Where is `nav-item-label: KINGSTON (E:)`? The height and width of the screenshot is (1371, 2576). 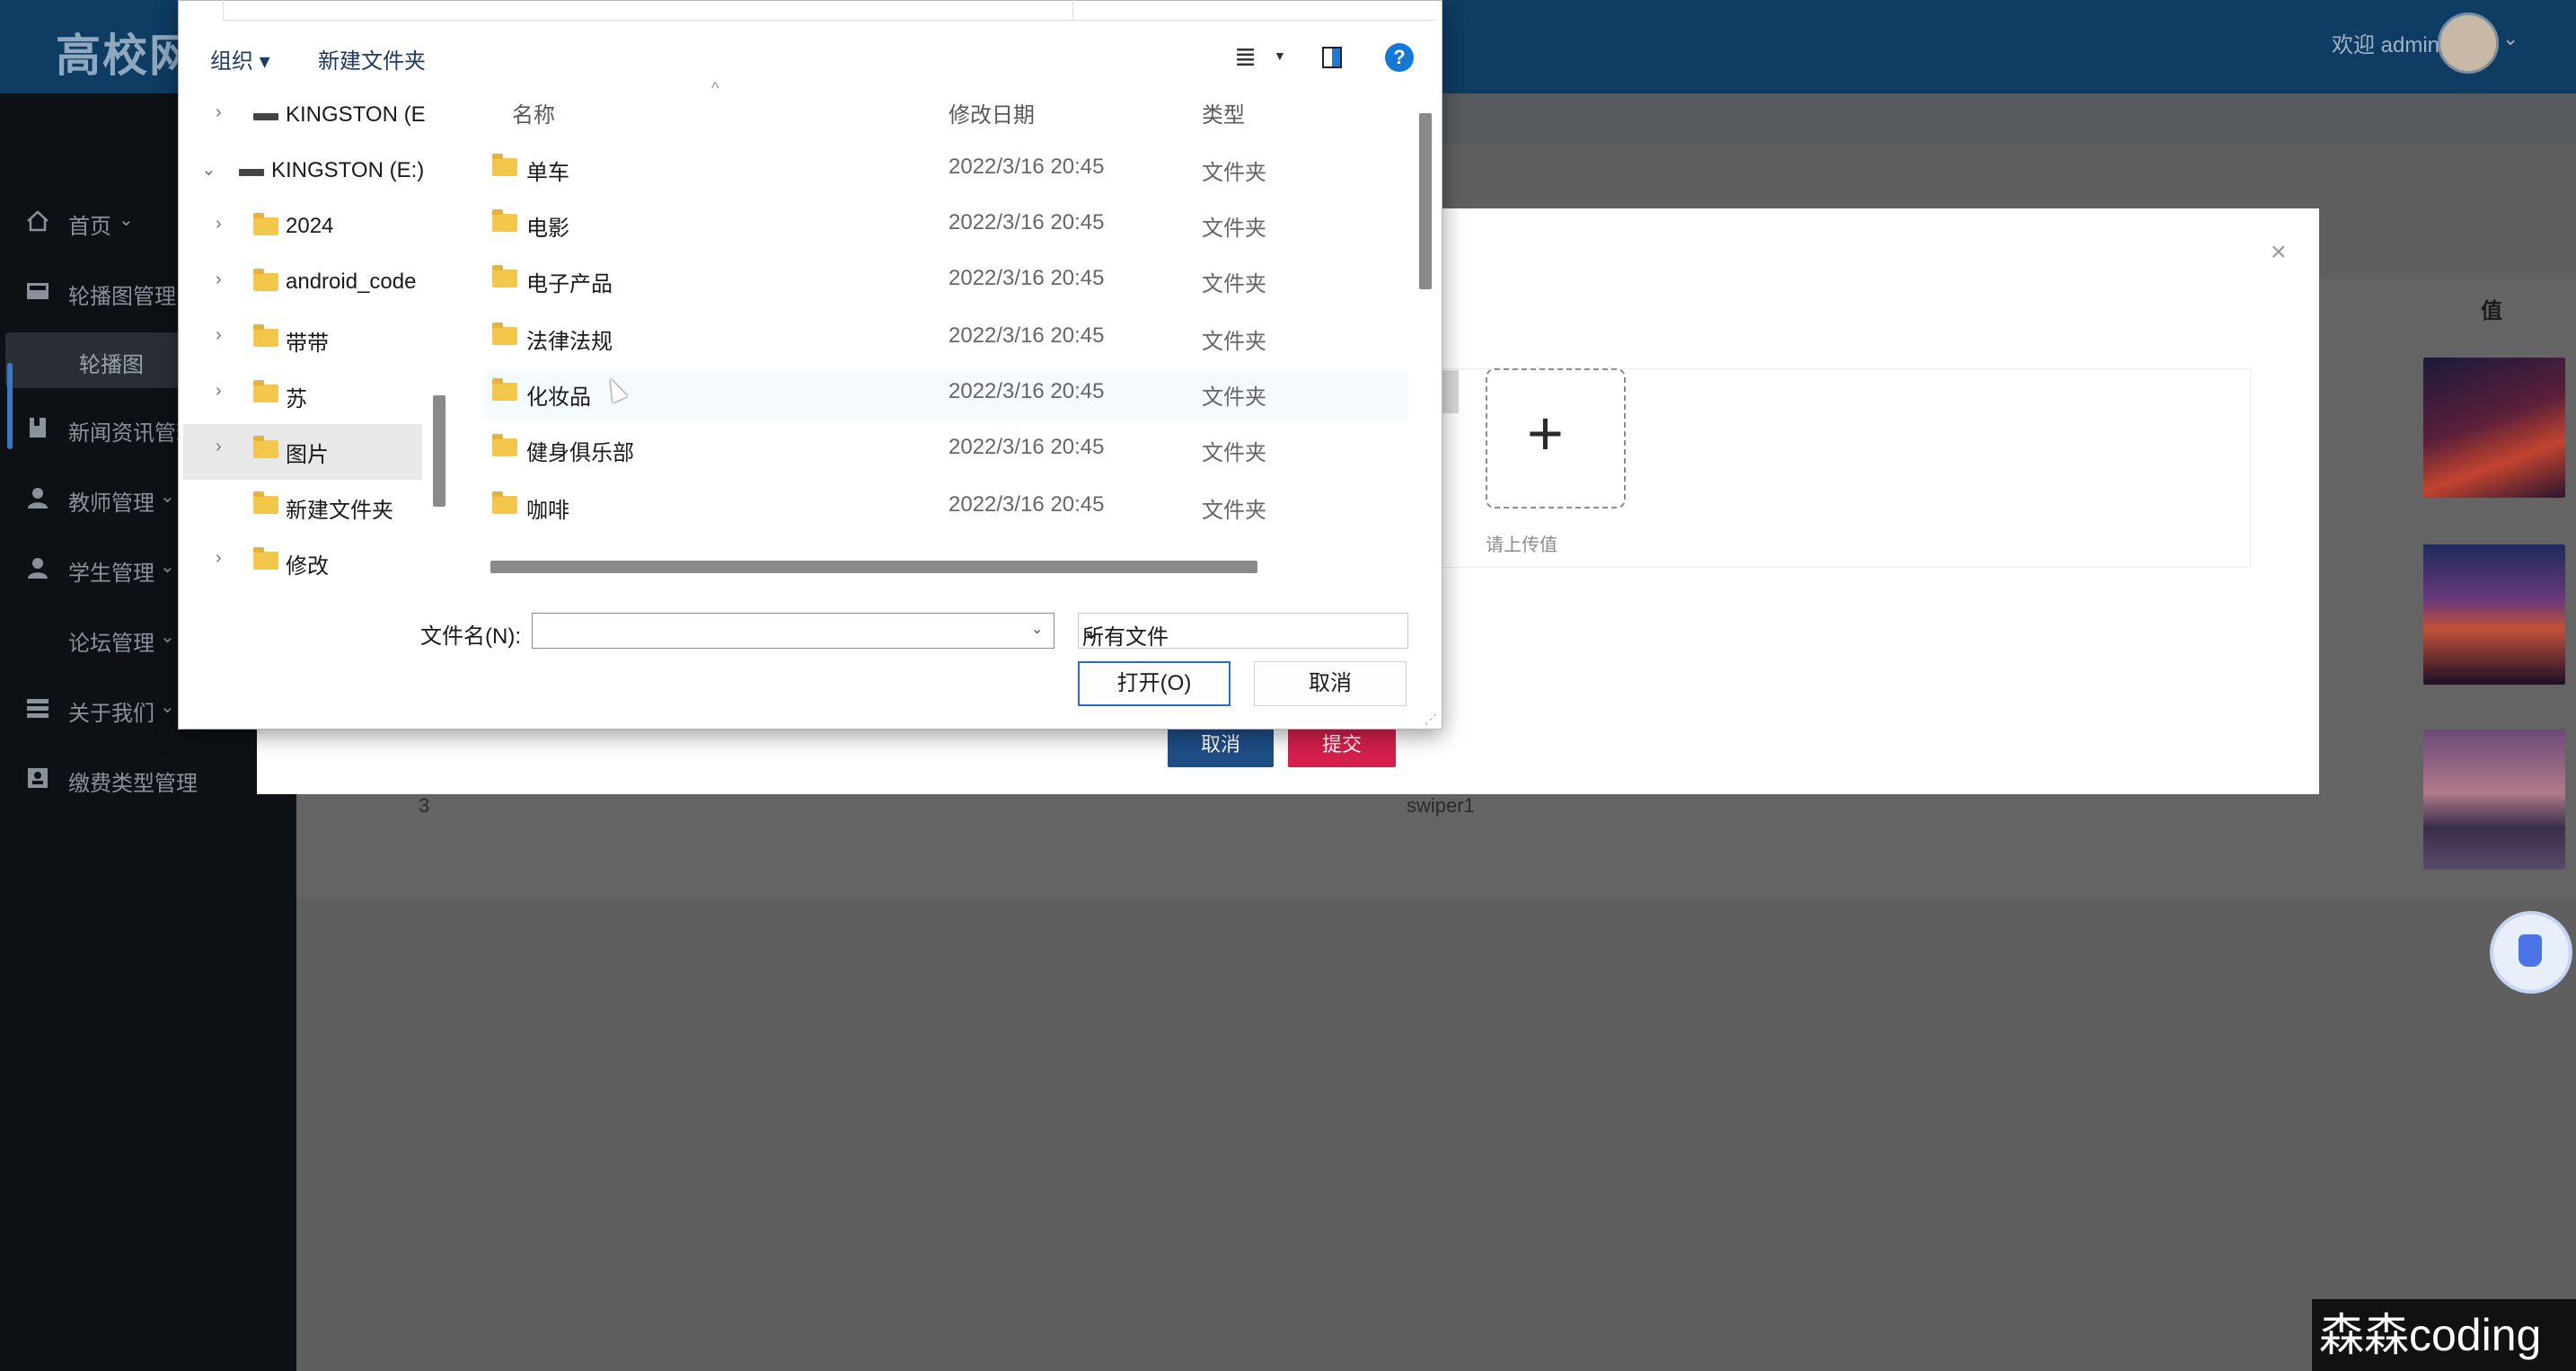 nav-item-label: KINGSTON (E:) is located at coordinates (348, 170).